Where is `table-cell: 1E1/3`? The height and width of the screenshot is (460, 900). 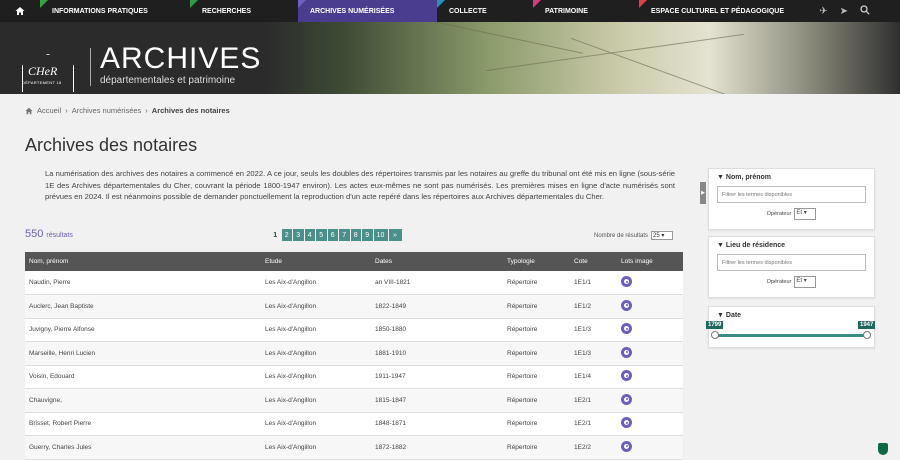
table-cell: 1E1/3 is located at coordinates (593, 330).